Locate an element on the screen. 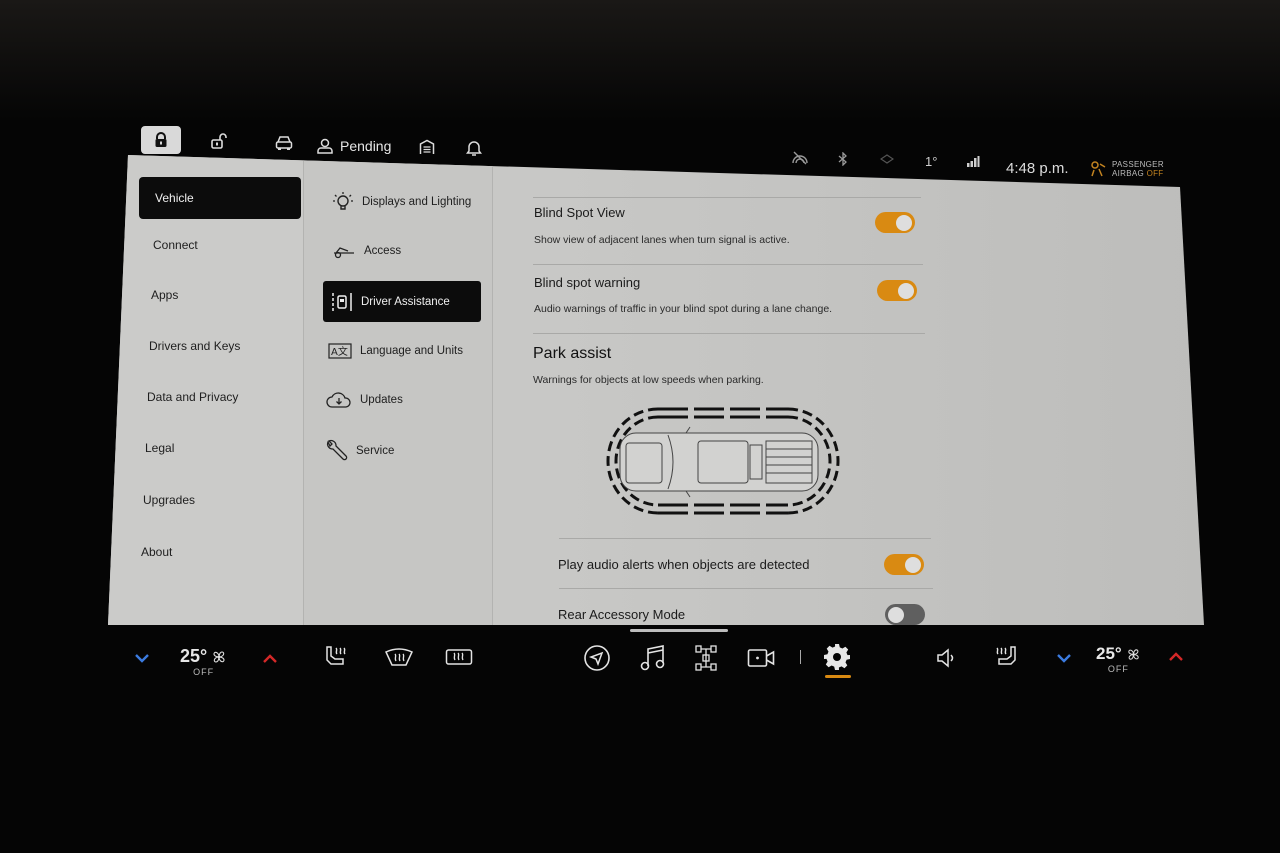  front-defrost-icon is located at coordinates (399, 657).